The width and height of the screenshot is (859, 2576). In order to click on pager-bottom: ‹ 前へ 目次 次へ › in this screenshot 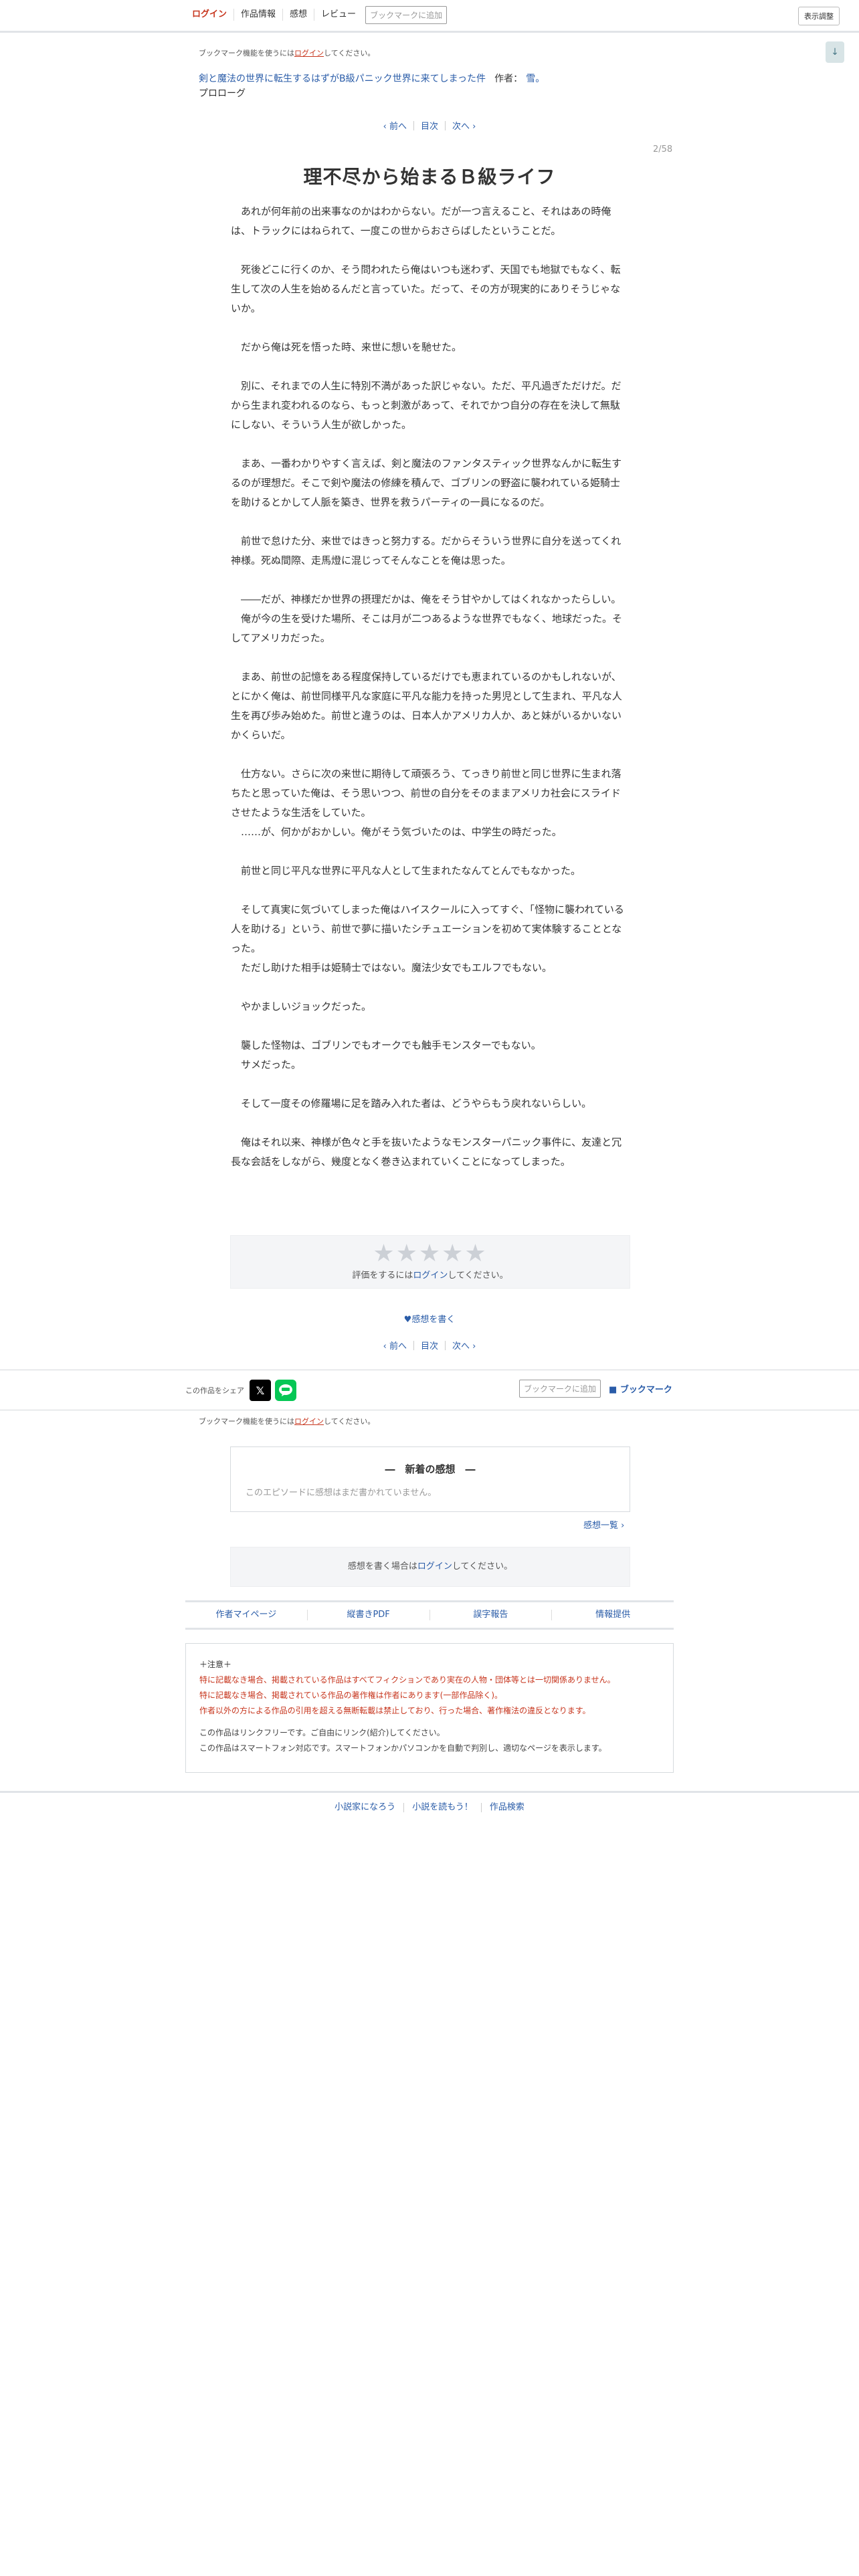, I will do `click(429, 1345)`.